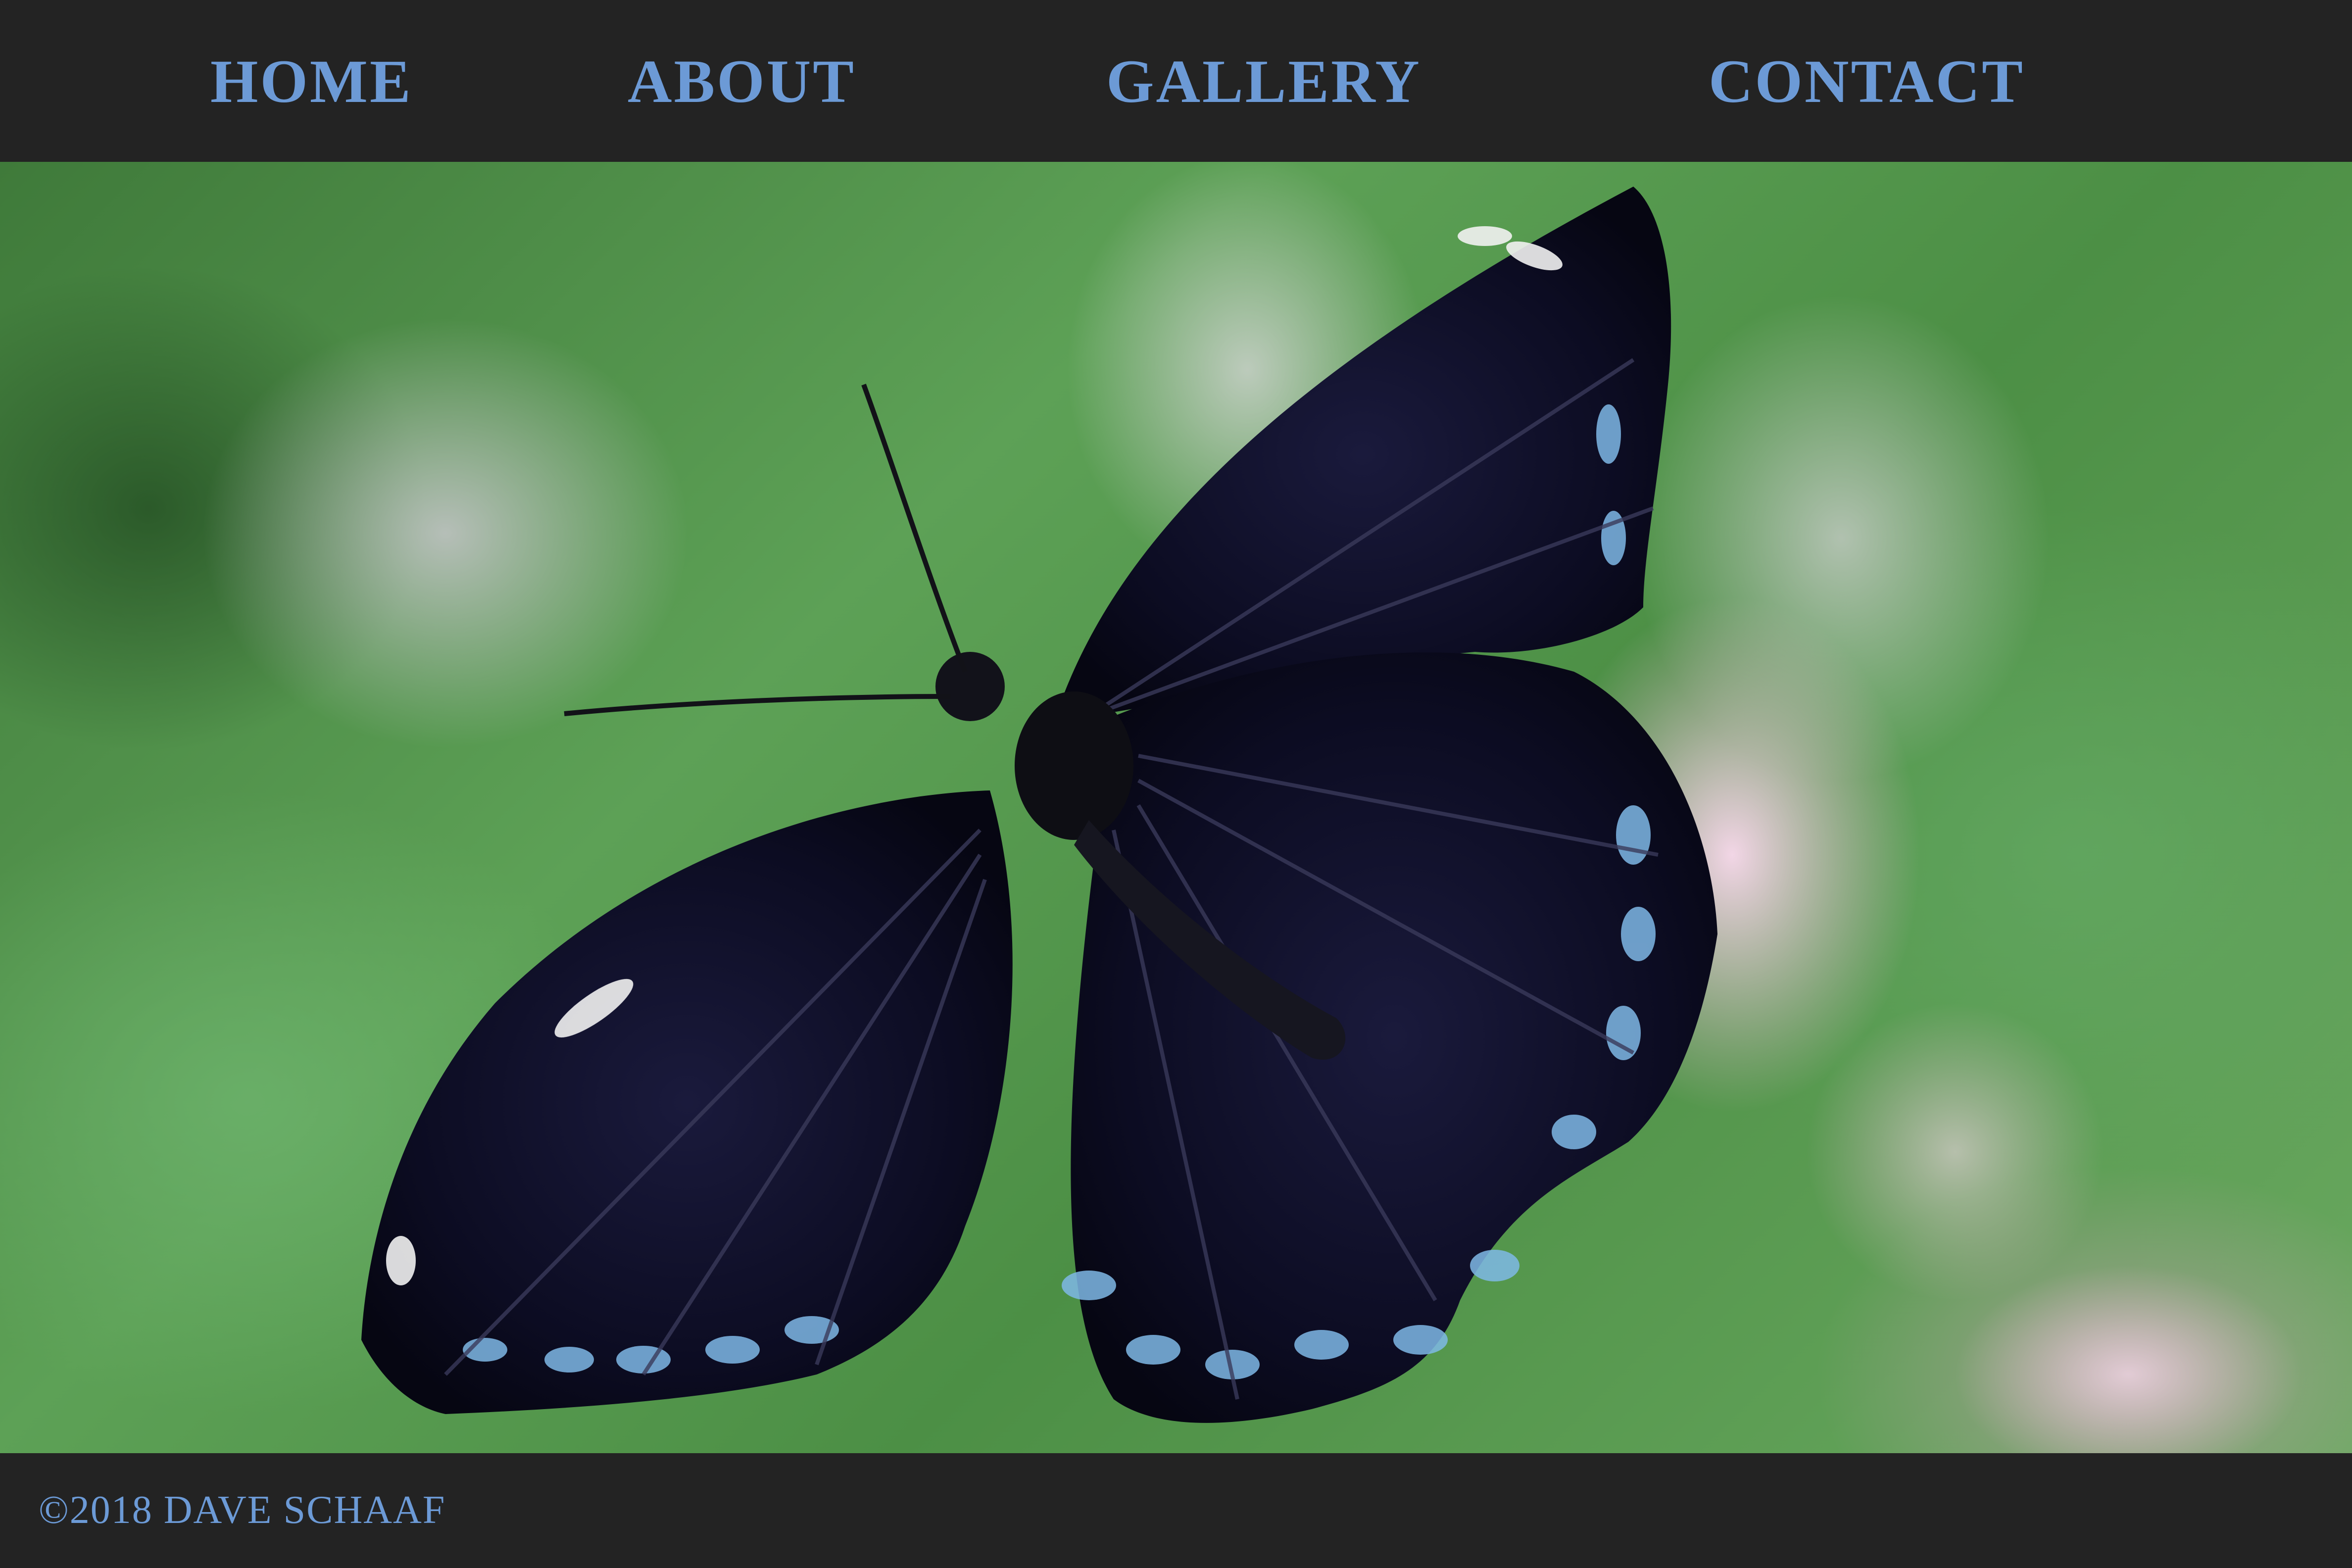 The image size is (2352, 1568). I want to click on left-wing, so click(687, 1102).